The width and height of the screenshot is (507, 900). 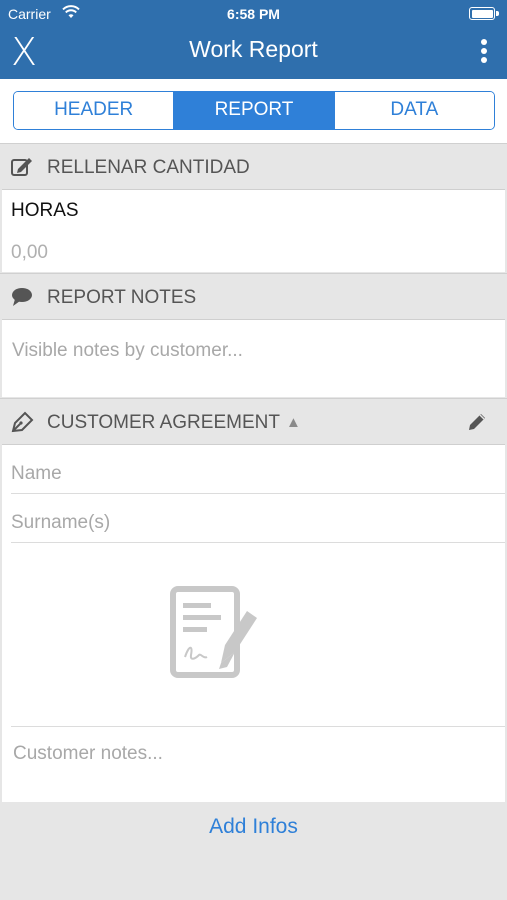 I want to click on status-bar: Carrier 6:58 PM, so click(x=253, y=14).